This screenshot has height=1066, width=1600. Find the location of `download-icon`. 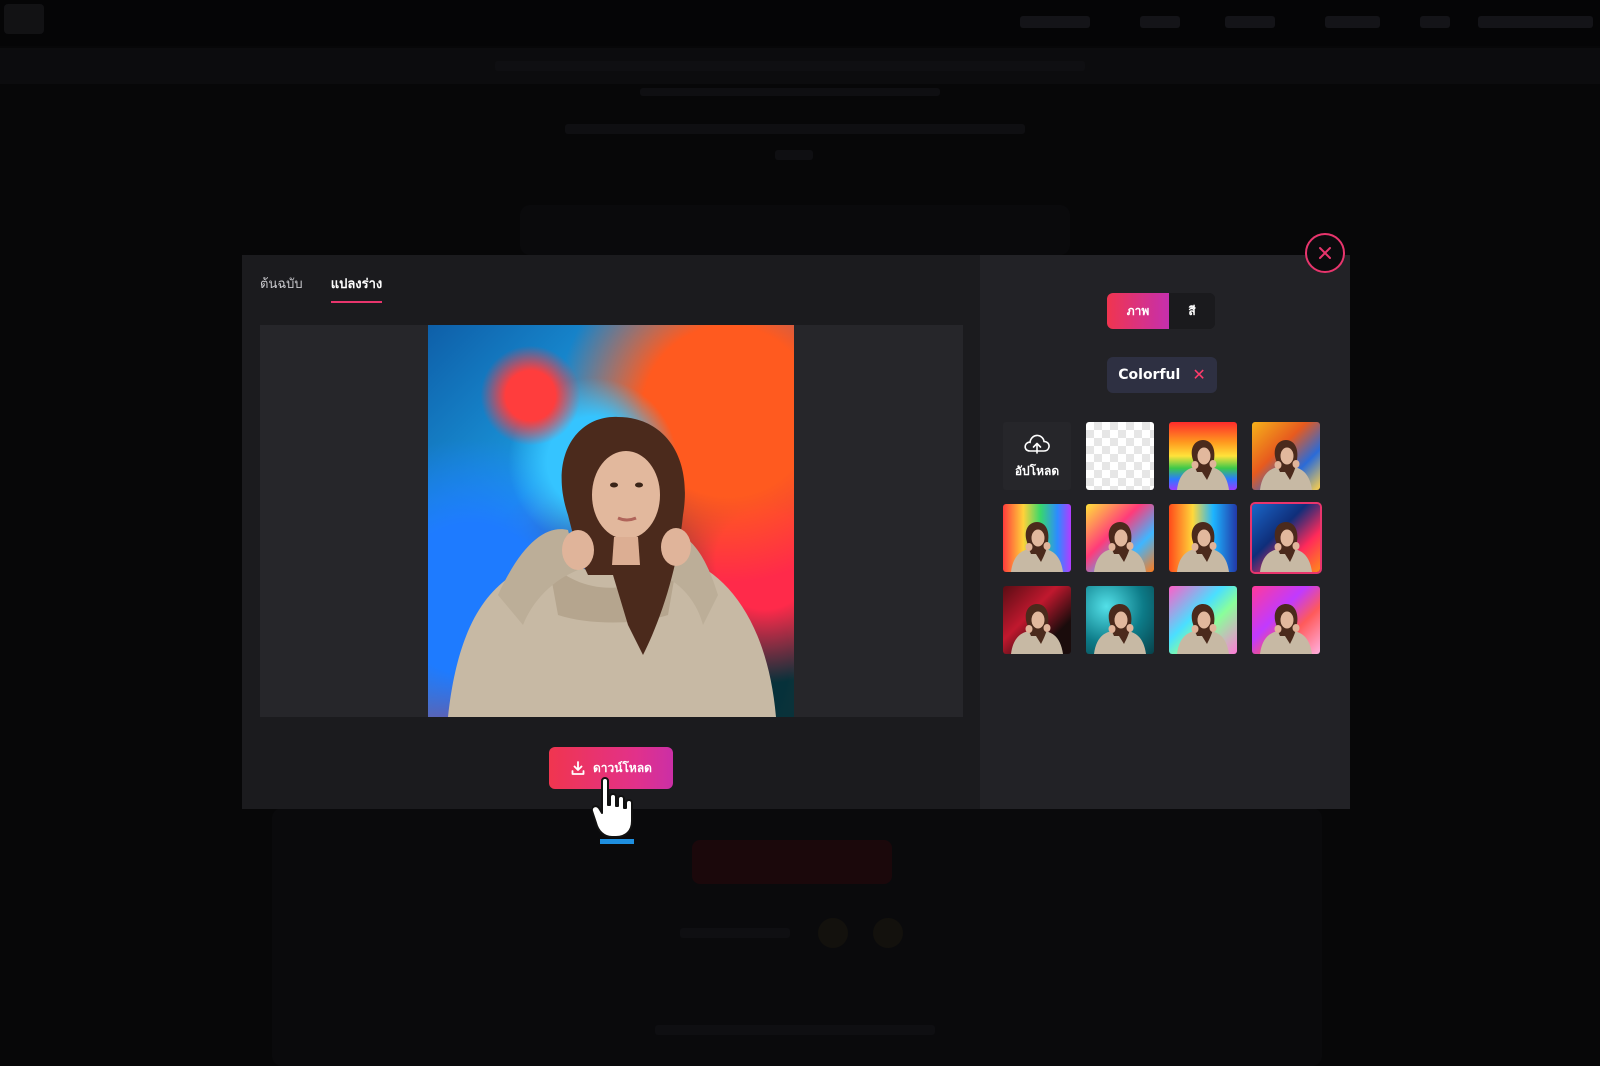

download-icon is located at coordinates (578, 768).